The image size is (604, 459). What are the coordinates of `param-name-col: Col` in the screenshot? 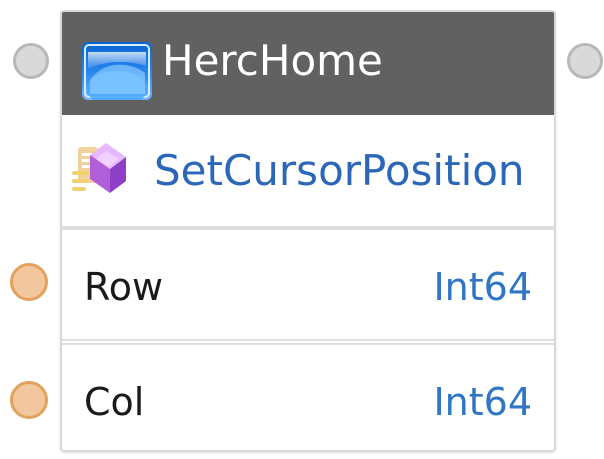 It's located at (114, 402).